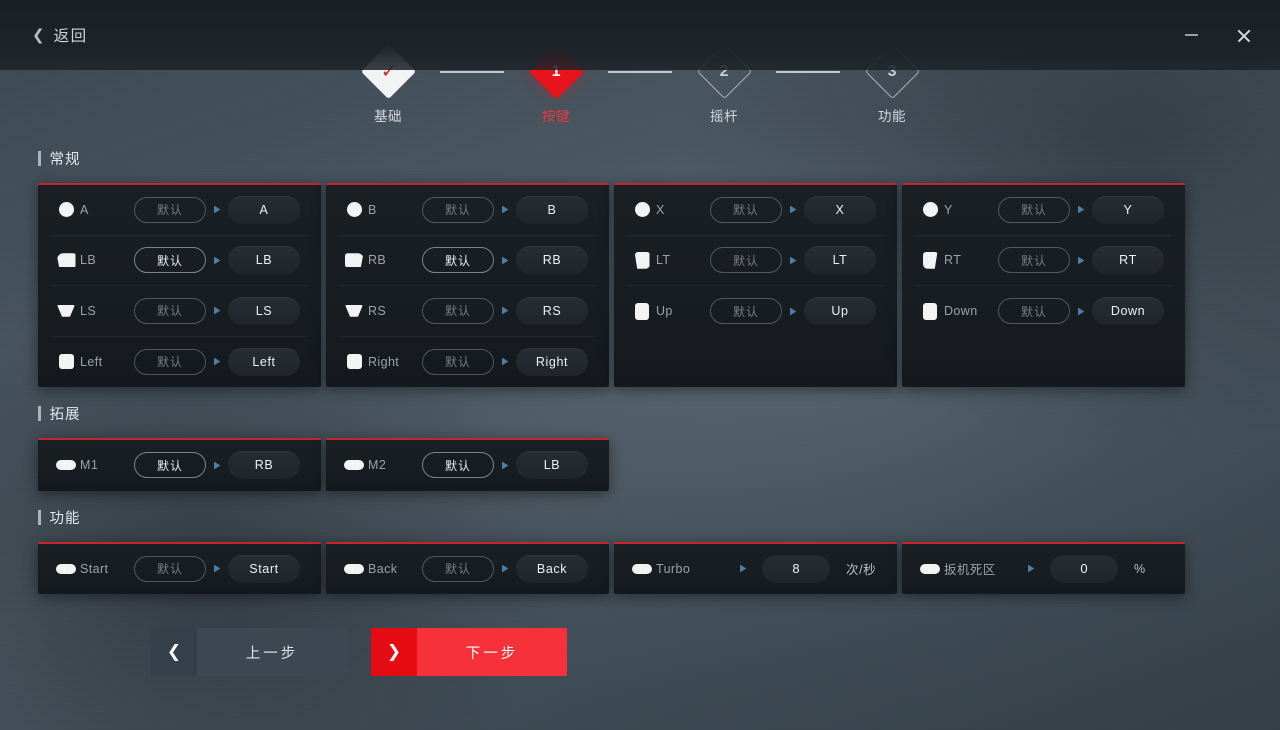 The height and width of the screenshot is (730, 1280). I want to click on mapped-value-button: LS, so click(264, 310).